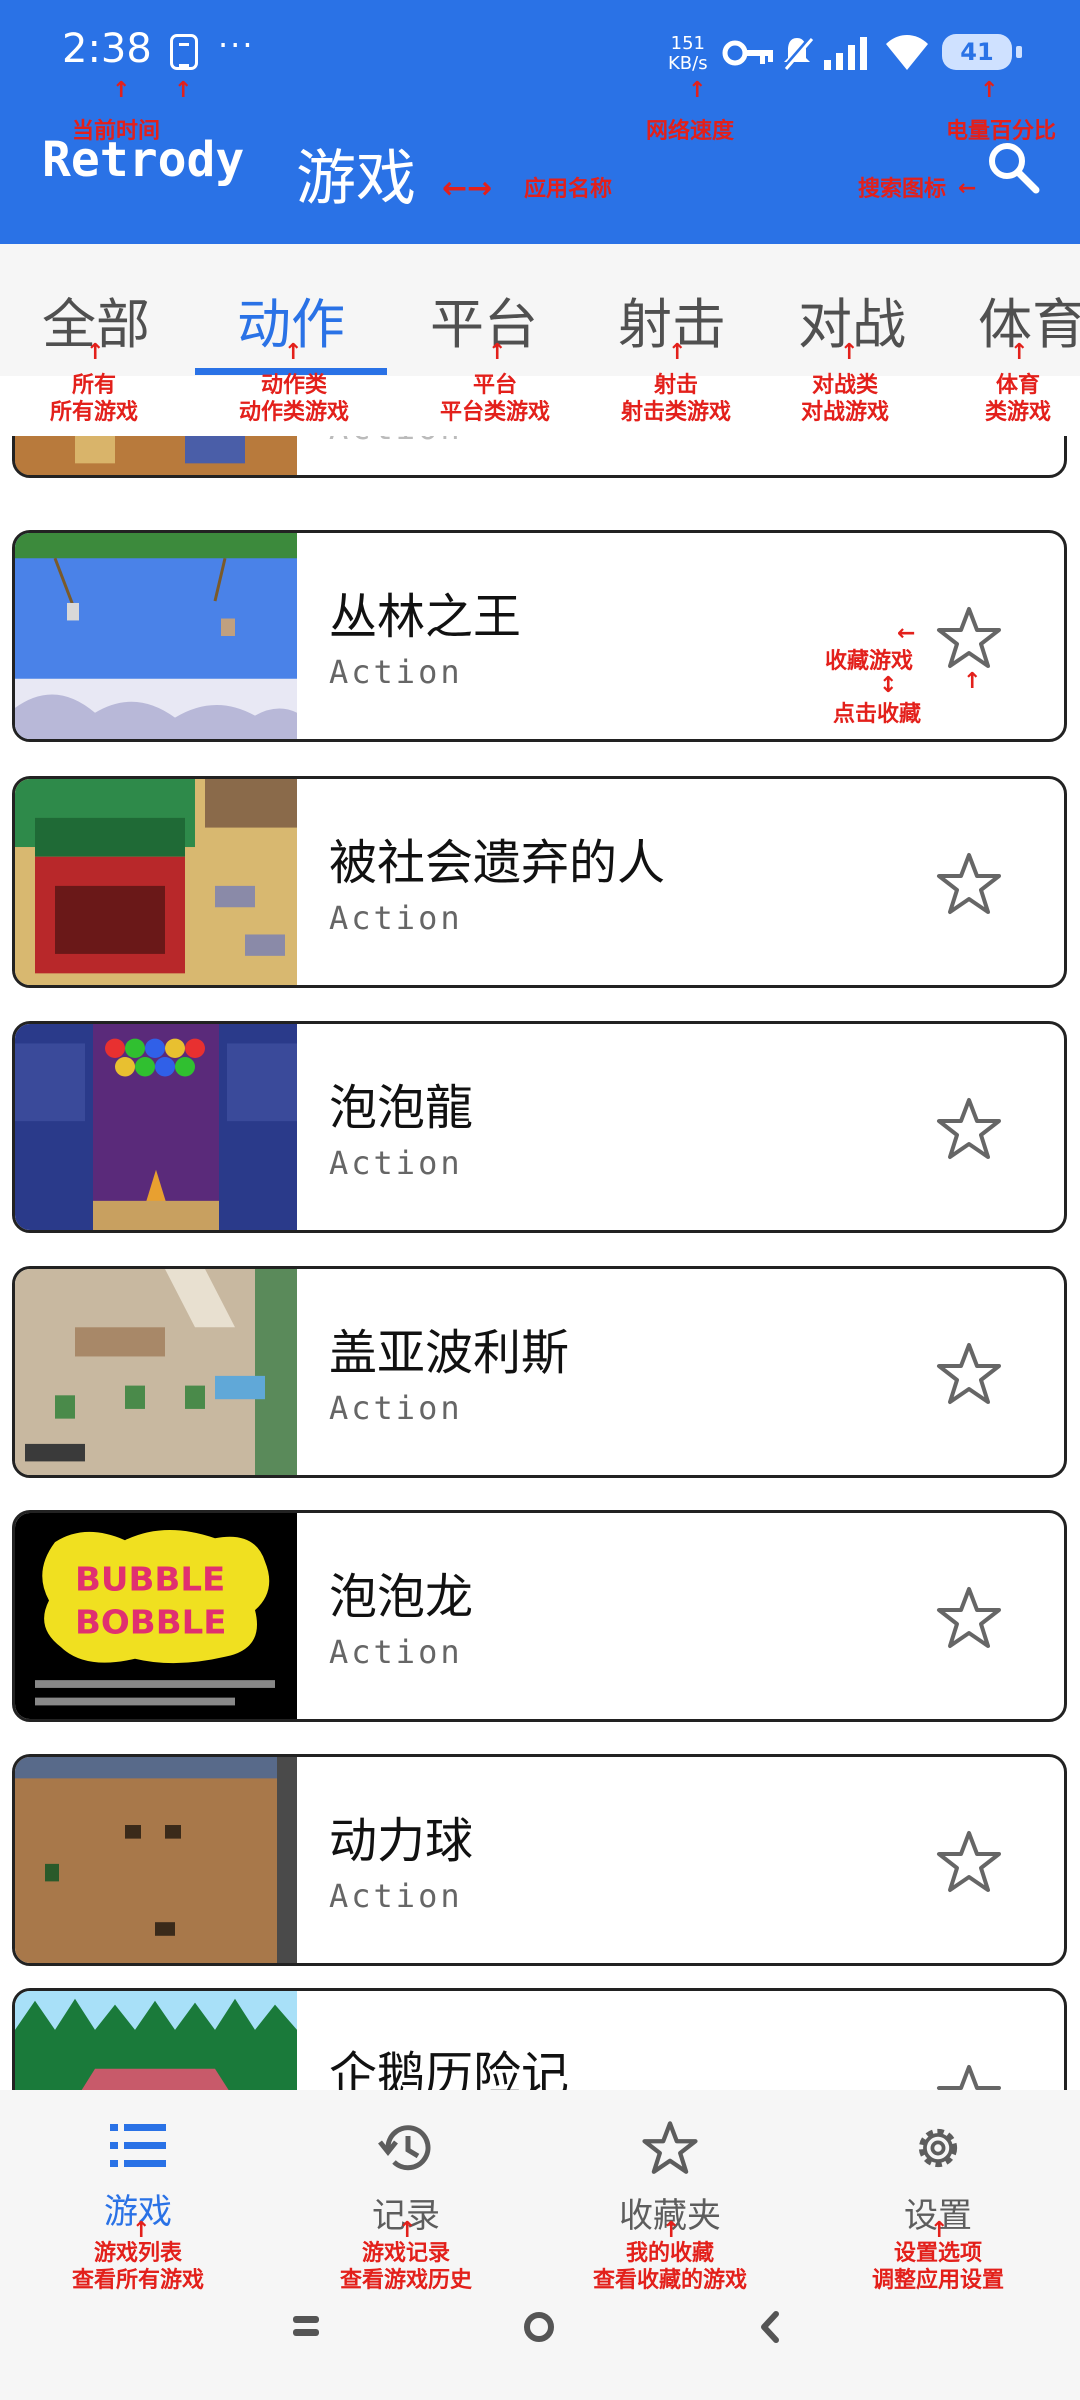 The image size is (1080, 2400). I want to click on annotation-tab-shooter: 射击 射击类游戏, so click(675, 399).